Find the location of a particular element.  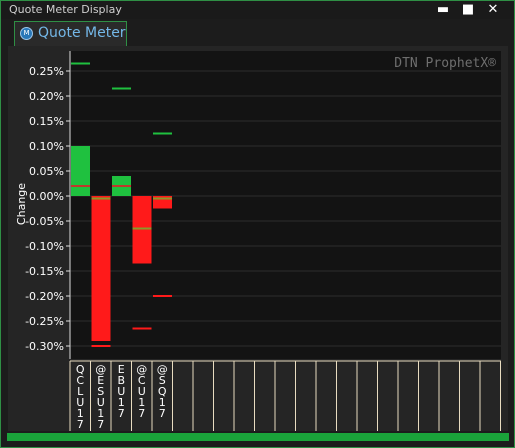

watermark: DTN ProphetX® is located at coordinates (445, 63).